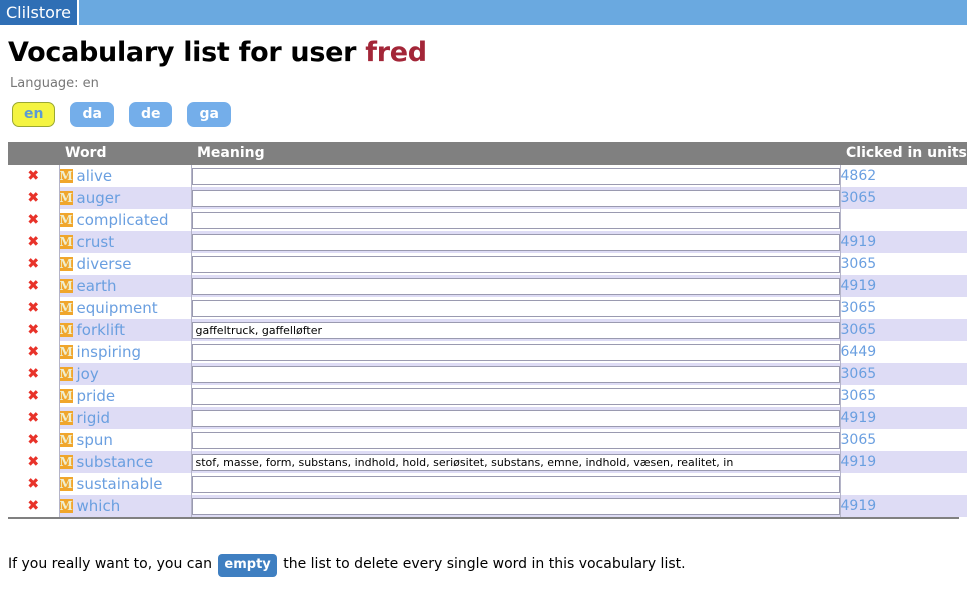  Describe the element at coordinates (99, 198) in the screenshot. I see `word-link: auger` at that location.